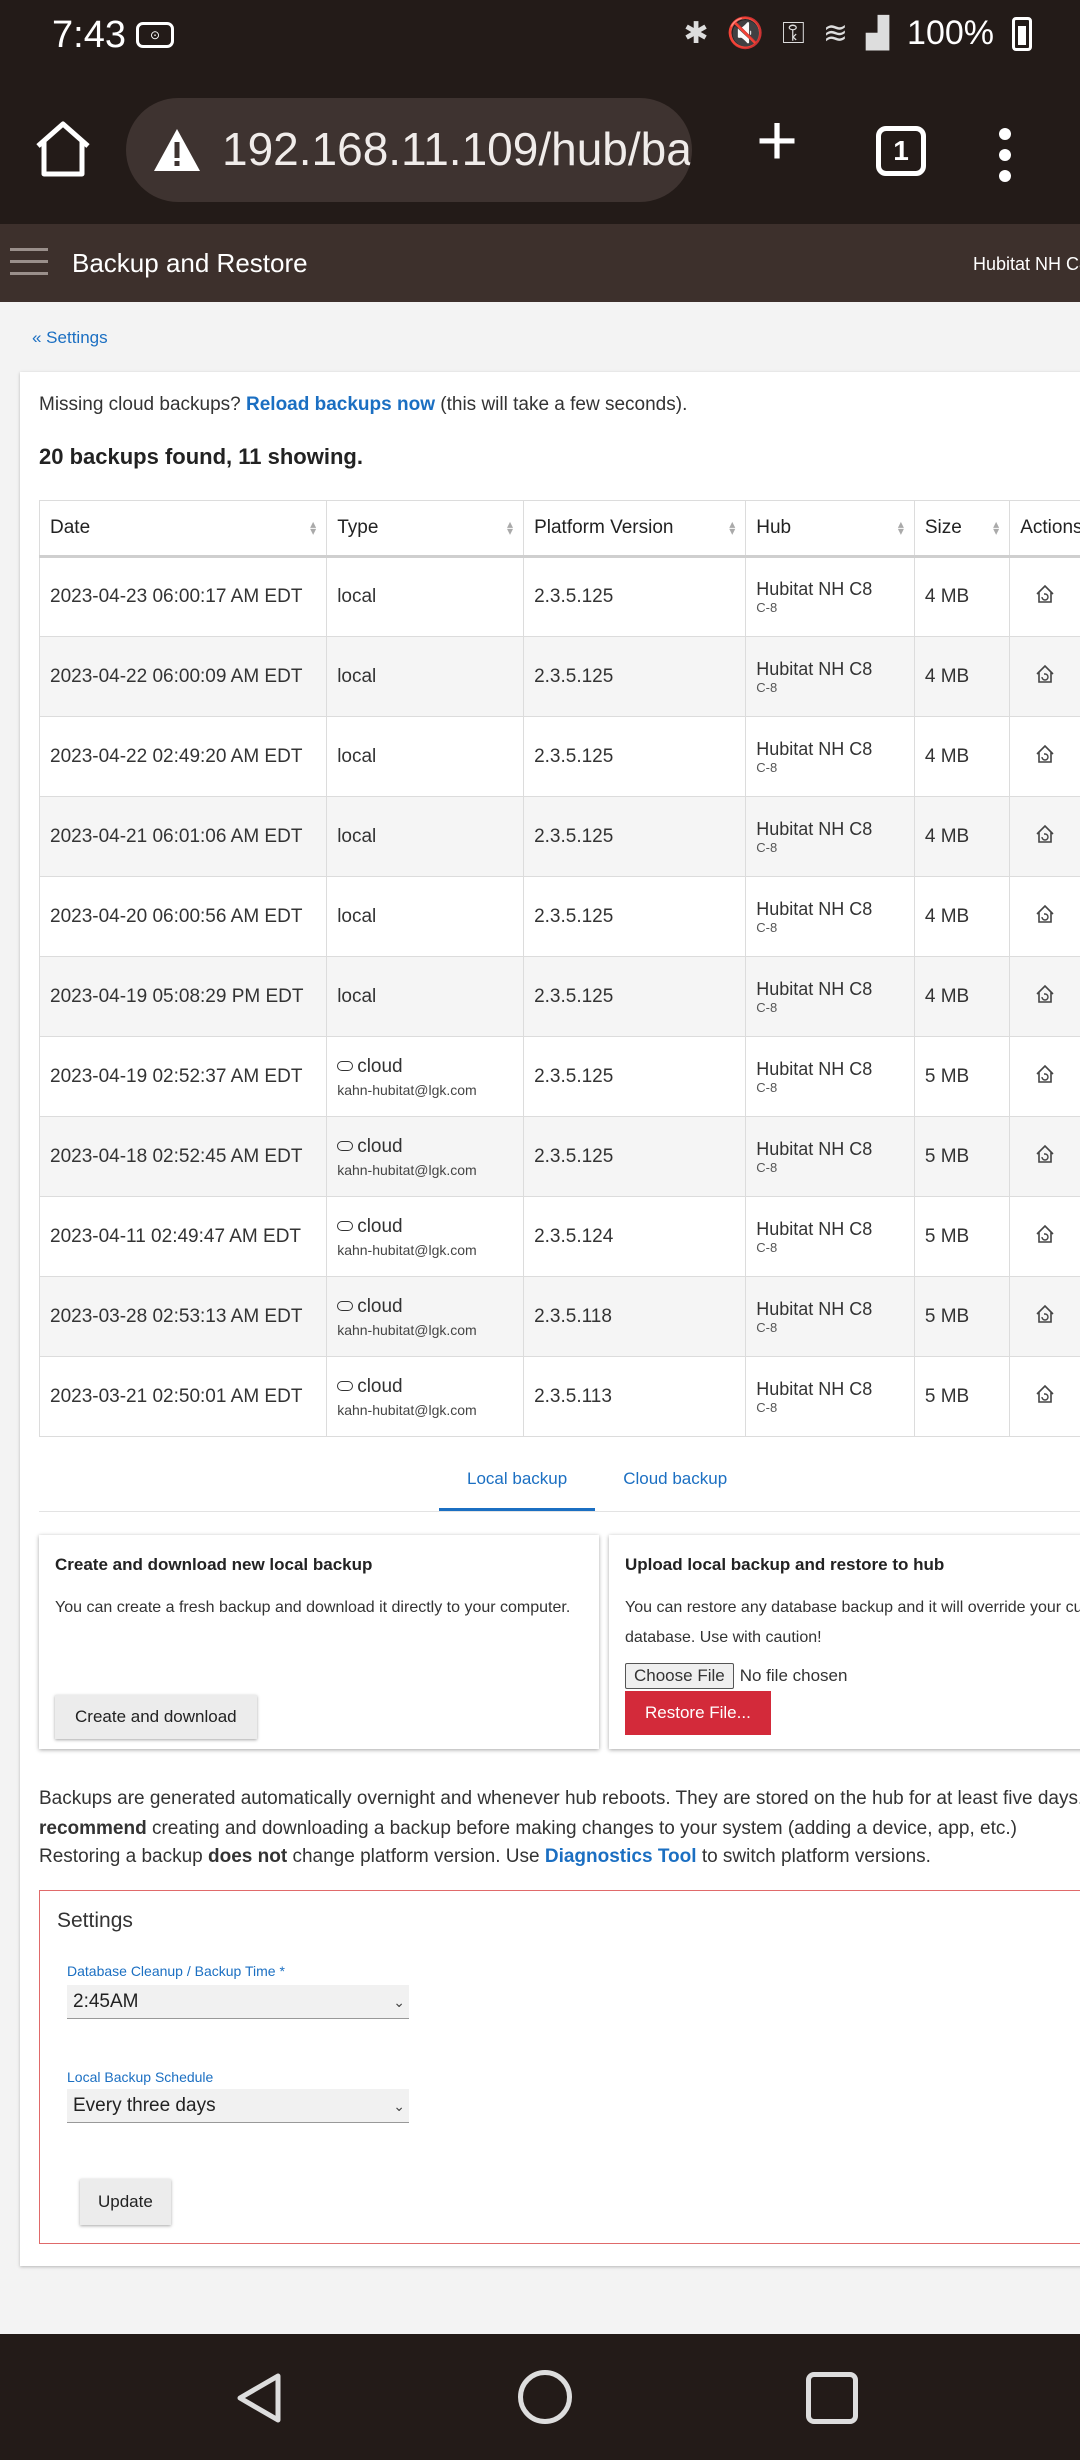 This screenshot has height=2460, width=1080. What do you see at coordinates (63, 149) in the screenshot?
I see `home-icon` at bounding box center [63, 149].